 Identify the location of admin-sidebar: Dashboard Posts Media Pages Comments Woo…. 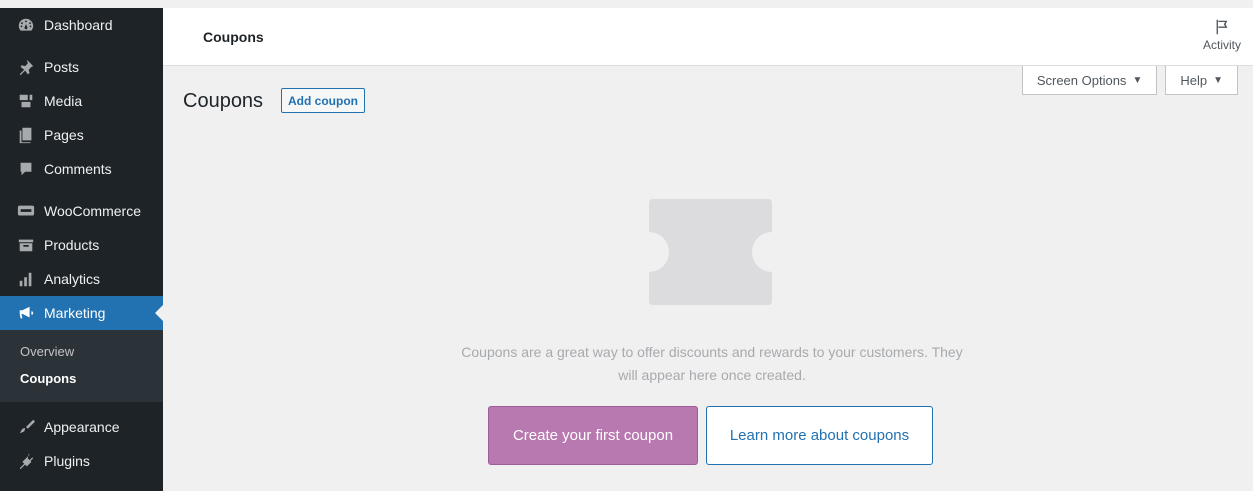
(81, 249).